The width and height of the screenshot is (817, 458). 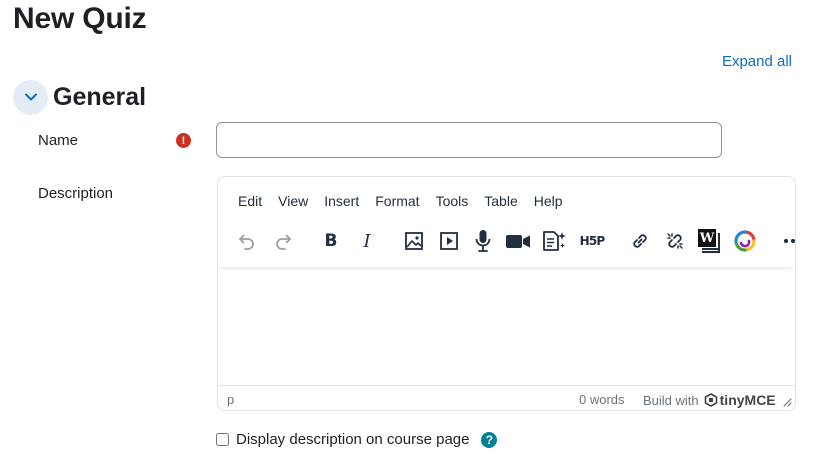 I want to click on image-button, so click(x=414, y=241).